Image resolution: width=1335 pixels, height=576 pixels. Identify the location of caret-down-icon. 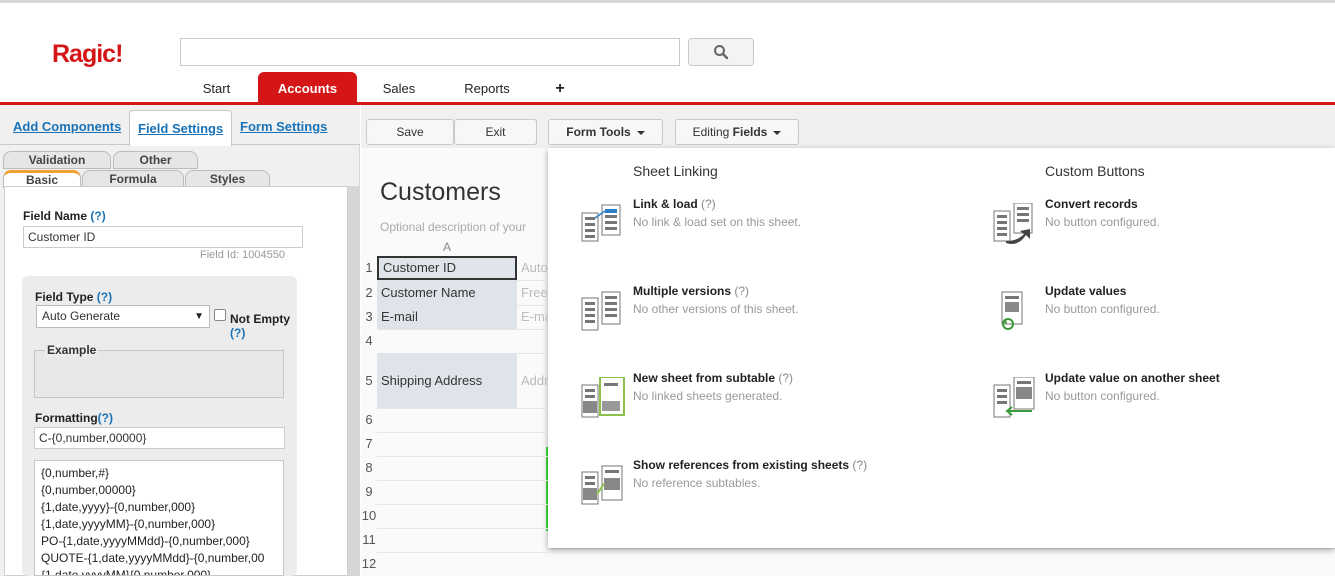
(777, 132).